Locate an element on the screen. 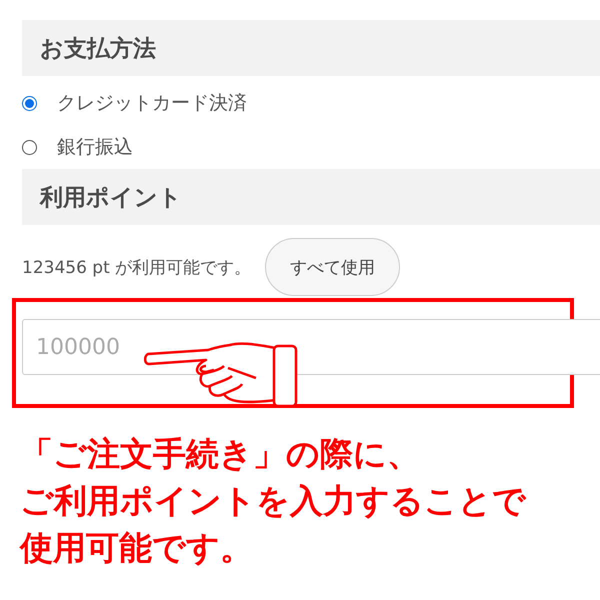 This screenshot has width=600, height=600. use-all-button: すべて使用 is located at coordinates (332, 267).